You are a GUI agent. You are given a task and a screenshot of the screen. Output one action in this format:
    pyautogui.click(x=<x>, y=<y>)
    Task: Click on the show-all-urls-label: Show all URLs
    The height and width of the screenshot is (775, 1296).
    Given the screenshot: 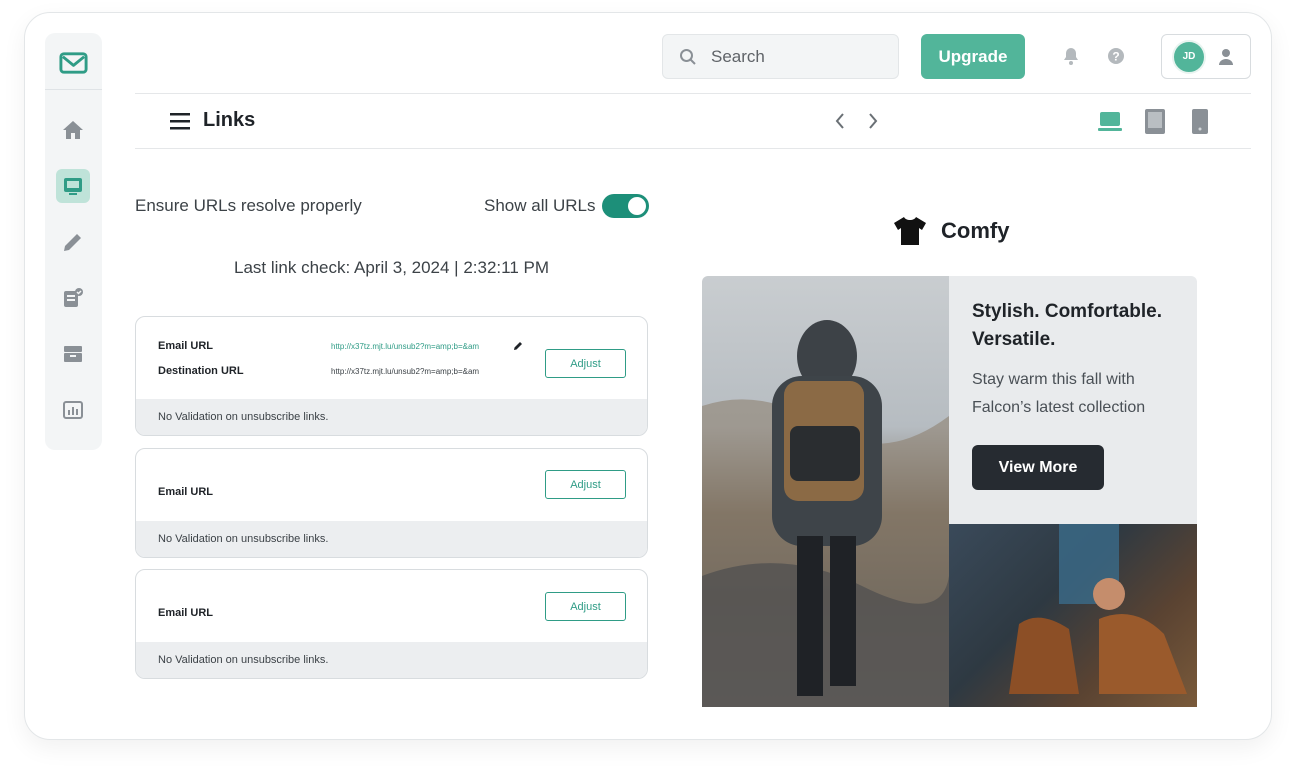 What is the action you would take?
    pyautogui.click(x=540, y=205)
    